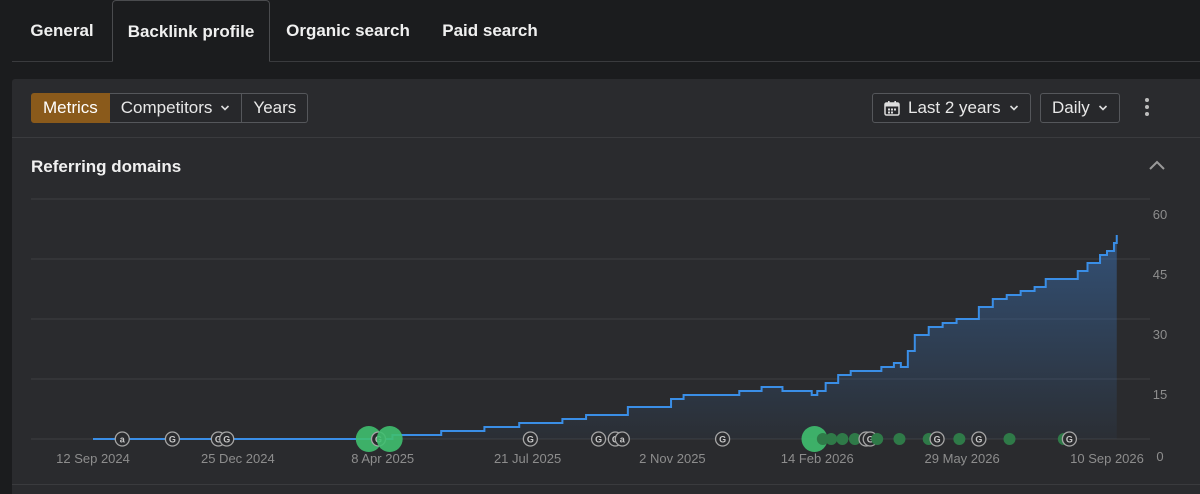 The width and height of the screenshot is (1200, 494). What do you see at coordinates (191, 31) in the screenshot?
I see `tab-backlink-profile: Backlink profile` at bounding box center [191, 31].